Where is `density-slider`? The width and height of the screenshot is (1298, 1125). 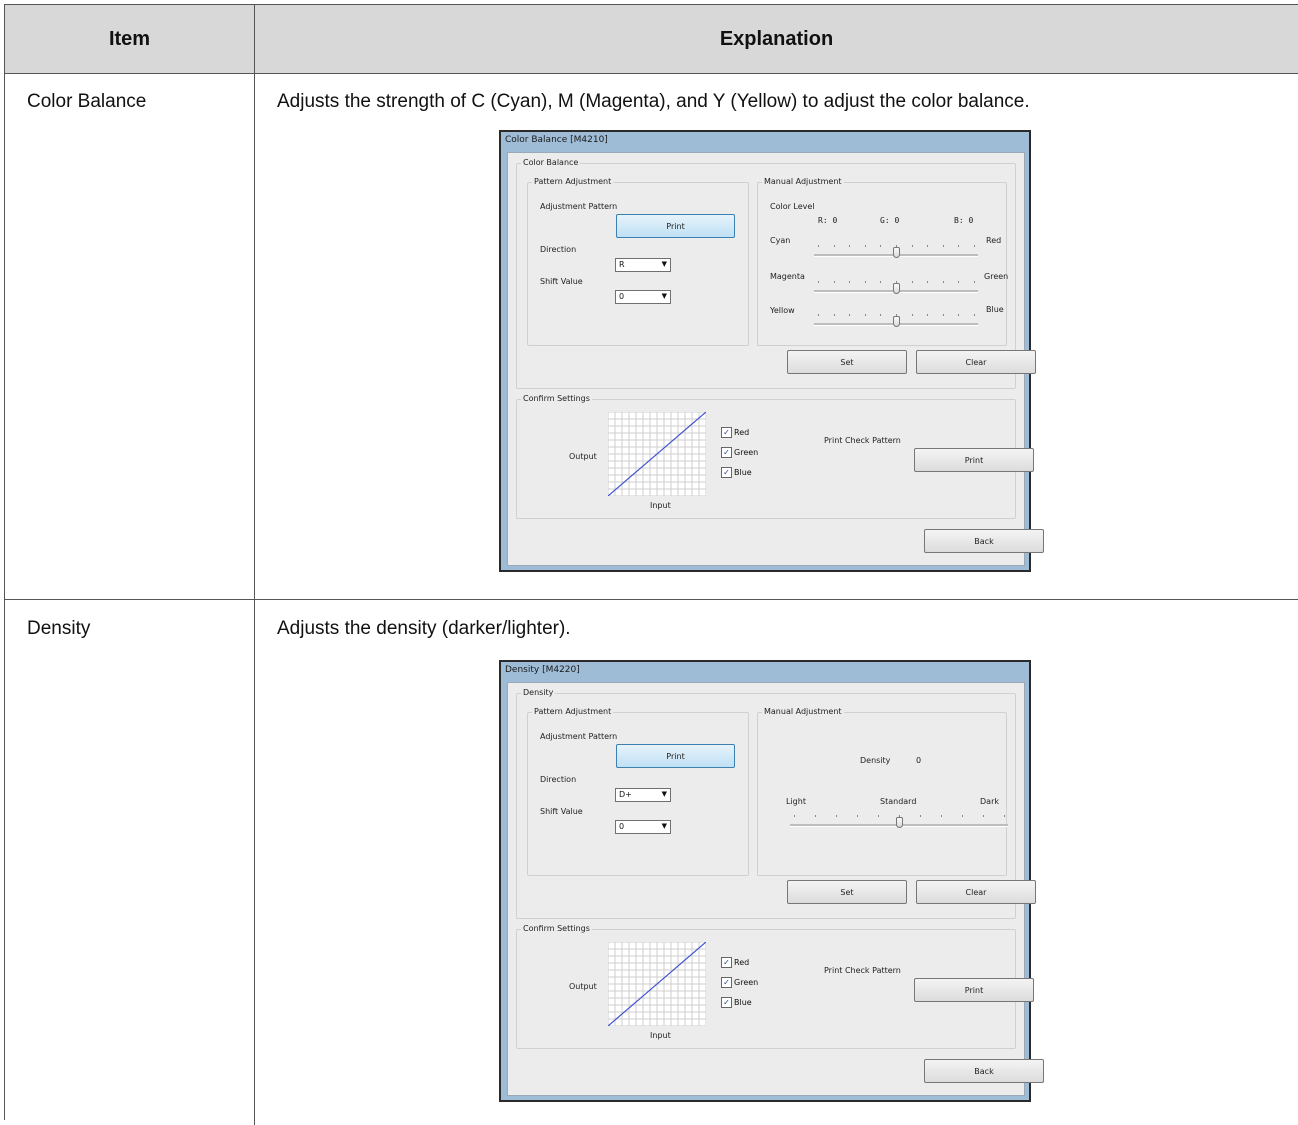
density-slider is located at coordinates (899, 822).